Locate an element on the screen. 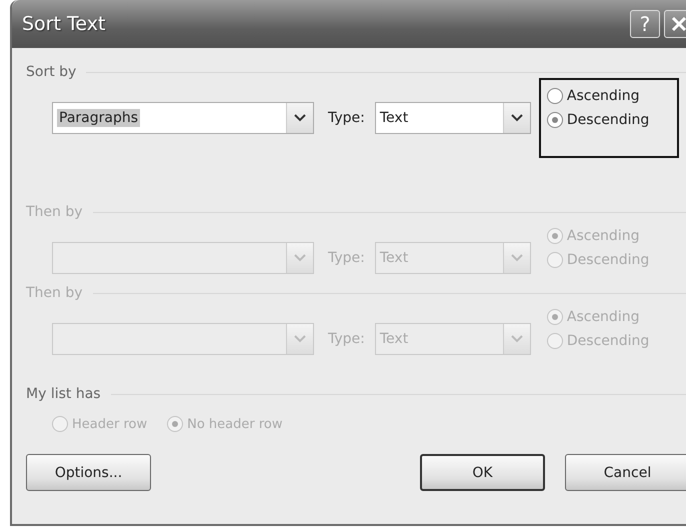 The width and height of the screenshot is (686, 528). type-dropdown: Text is located at coordinates (452, 118).